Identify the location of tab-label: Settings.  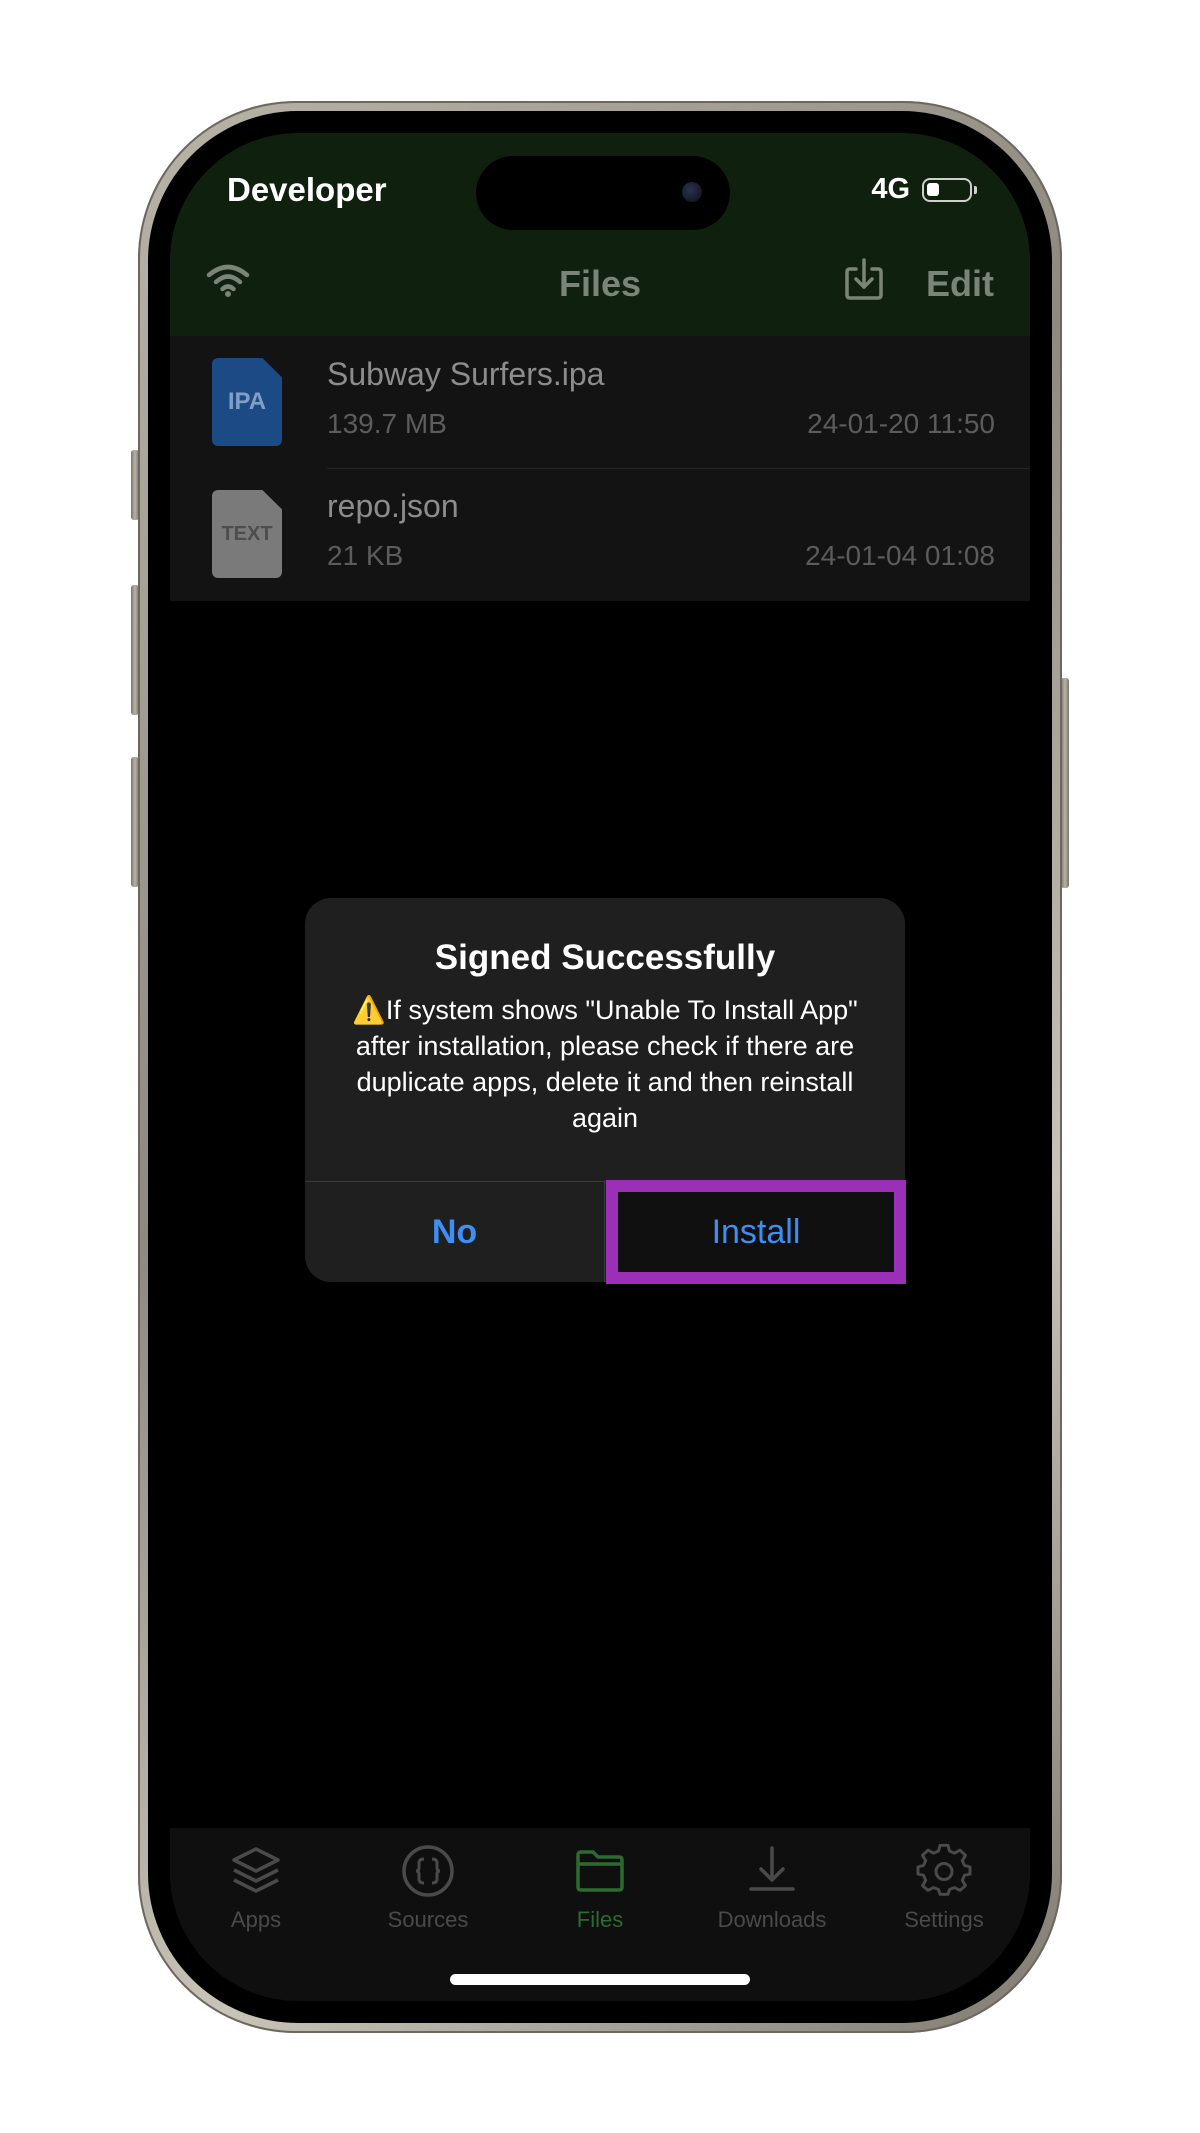
(944, 1919).